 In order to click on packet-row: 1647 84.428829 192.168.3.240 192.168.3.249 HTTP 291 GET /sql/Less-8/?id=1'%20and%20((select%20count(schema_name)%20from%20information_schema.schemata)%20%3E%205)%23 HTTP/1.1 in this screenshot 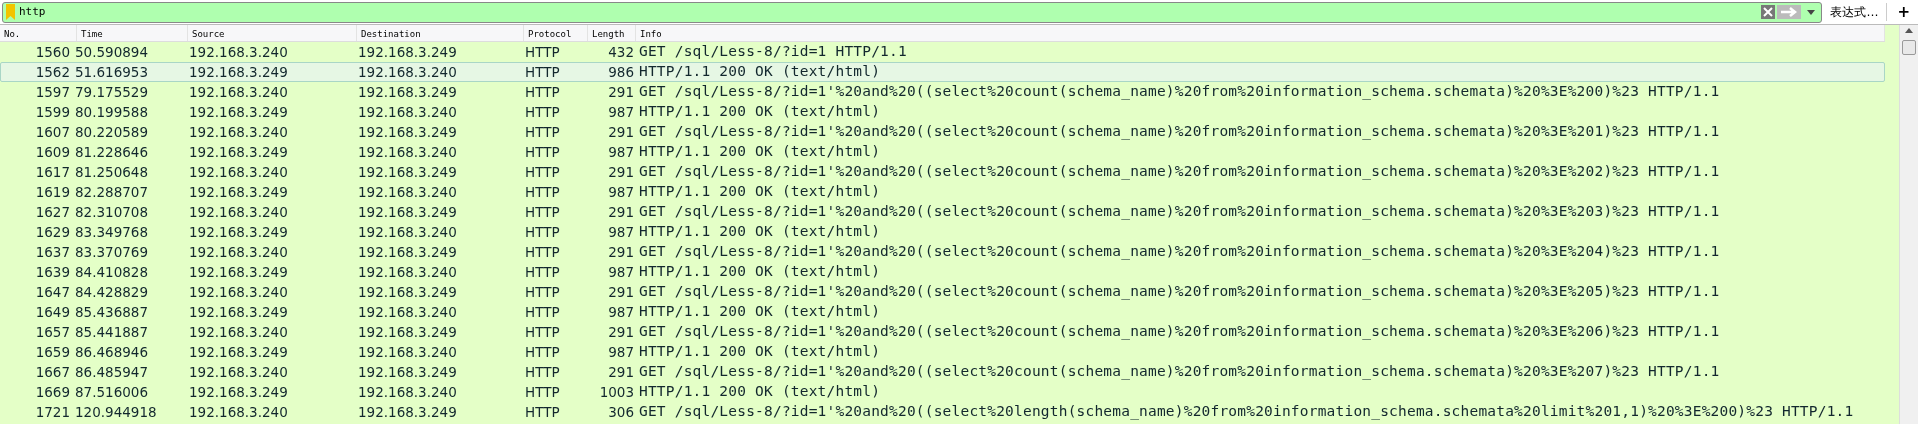, I will do `click(942, 292)`.